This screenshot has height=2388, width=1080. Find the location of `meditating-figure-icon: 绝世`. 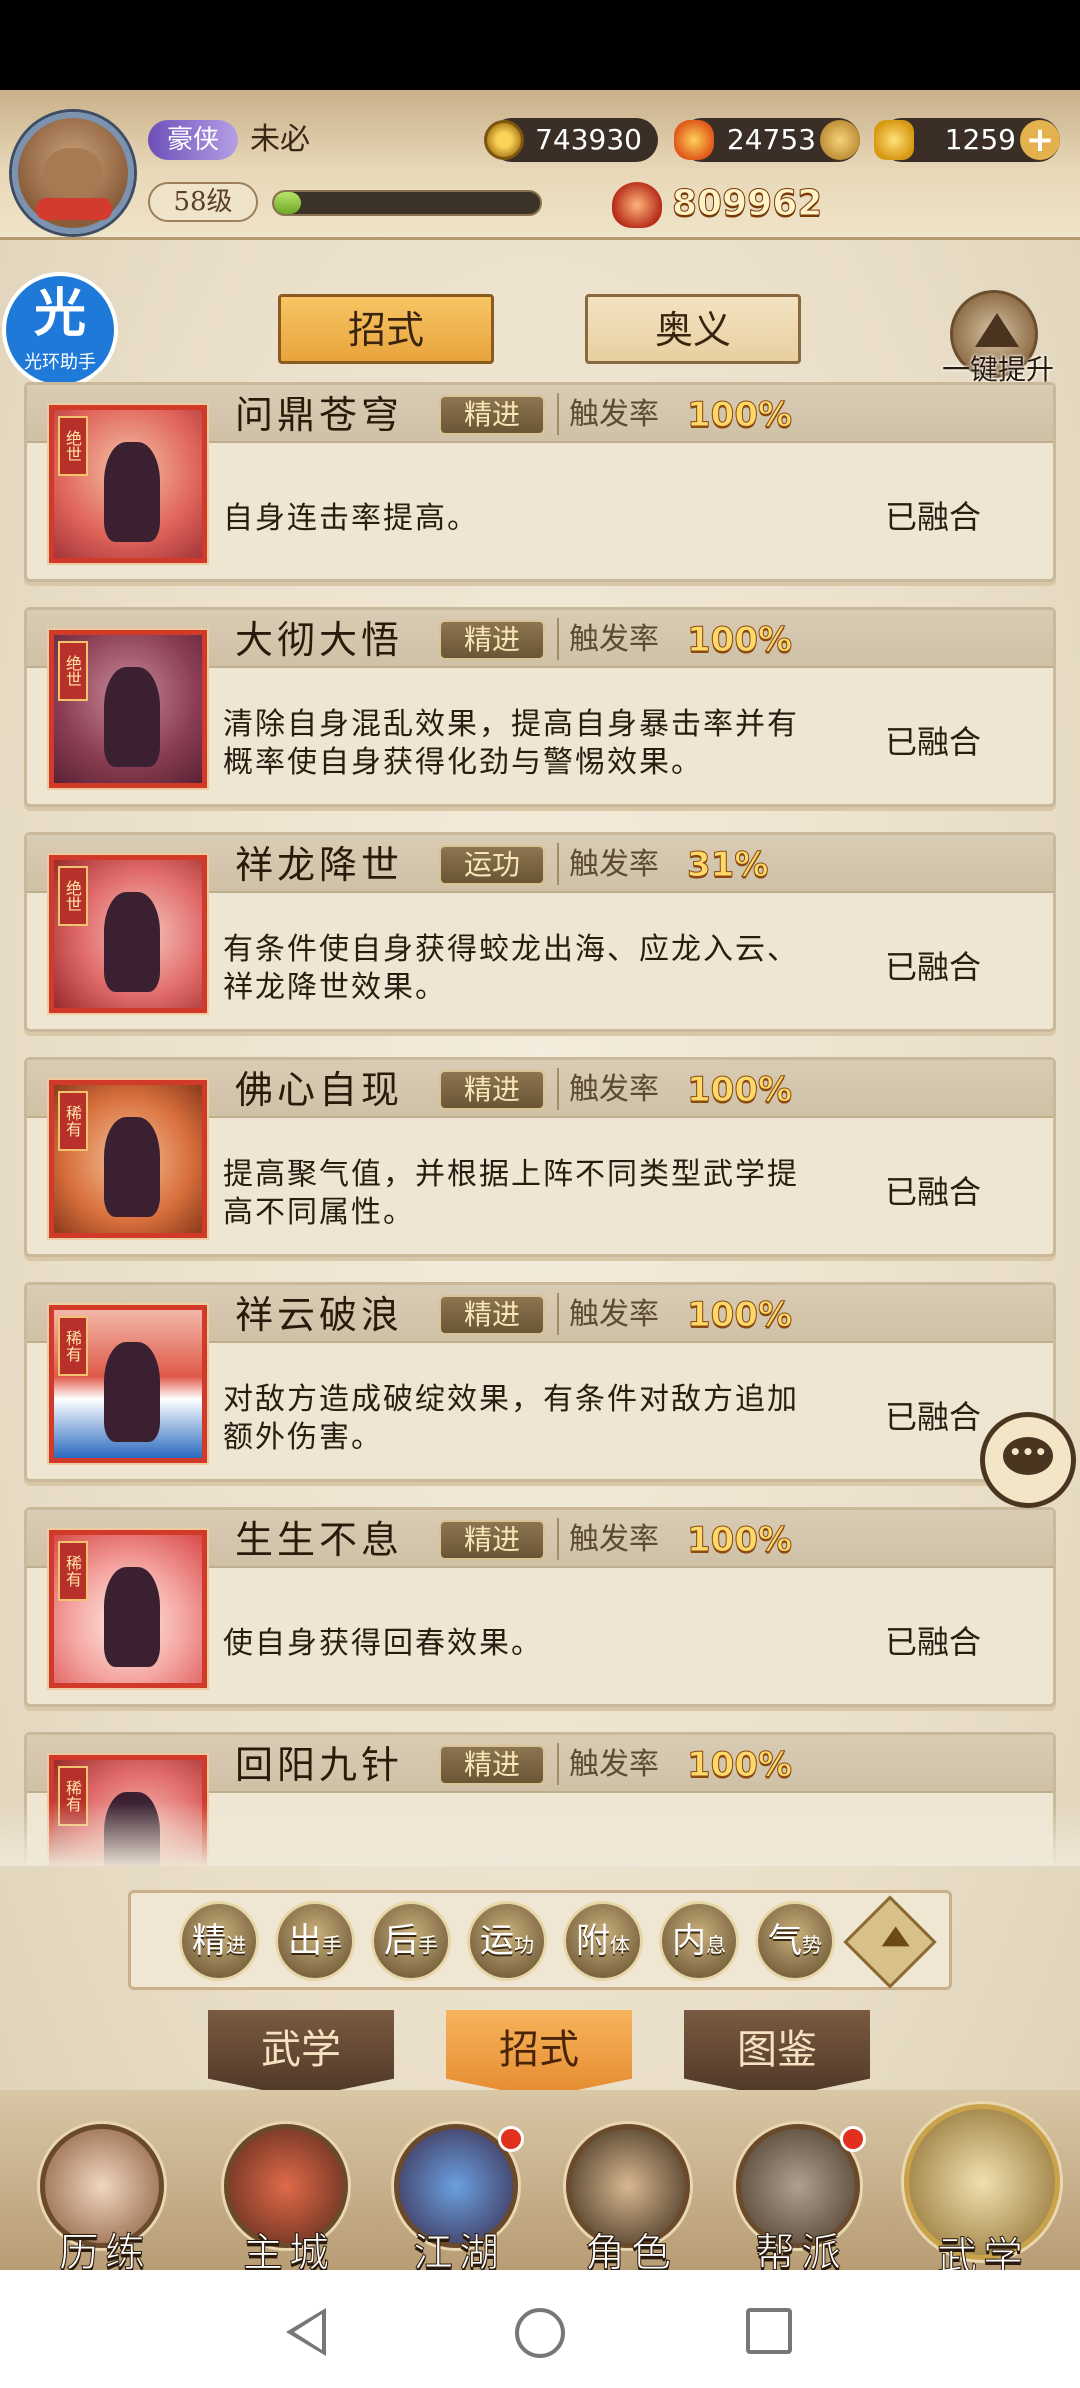

meditating-figure-icon: 绝世 is located at coordinates (128, 709).